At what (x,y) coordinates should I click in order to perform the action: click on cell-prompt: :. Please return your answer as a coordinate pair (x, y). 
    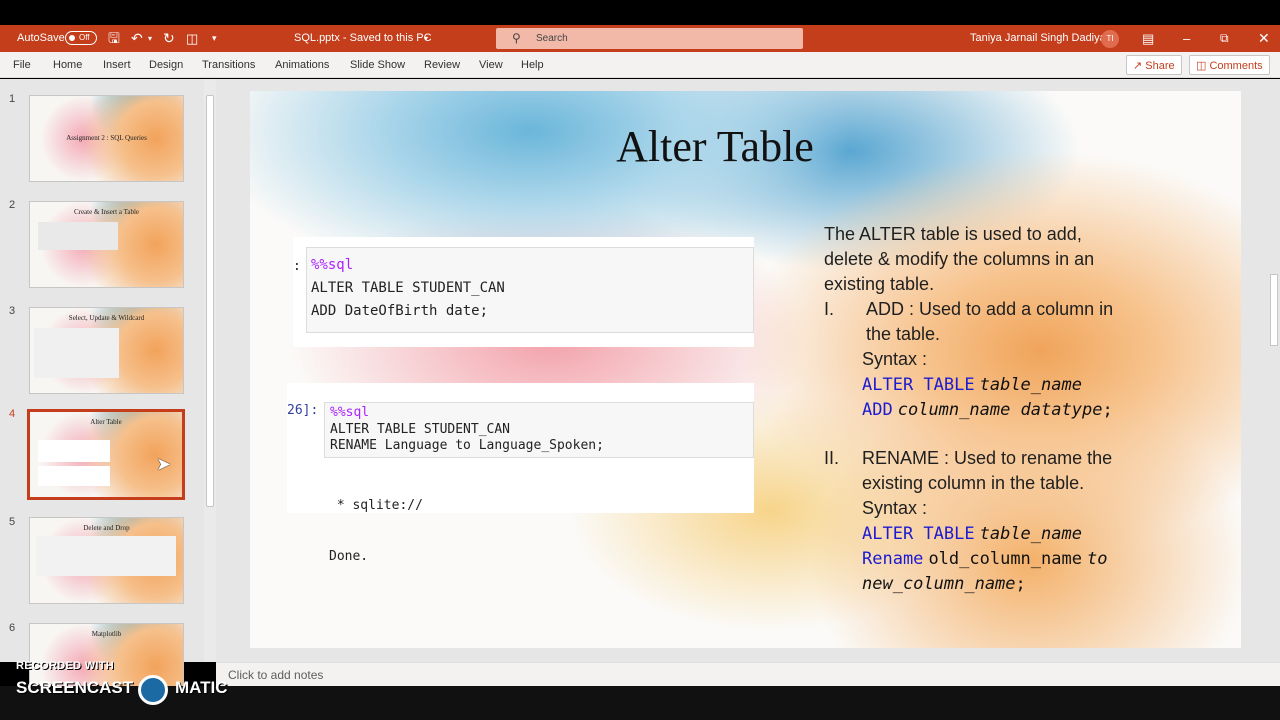
    Looking at the image, I should click on (297, 266).